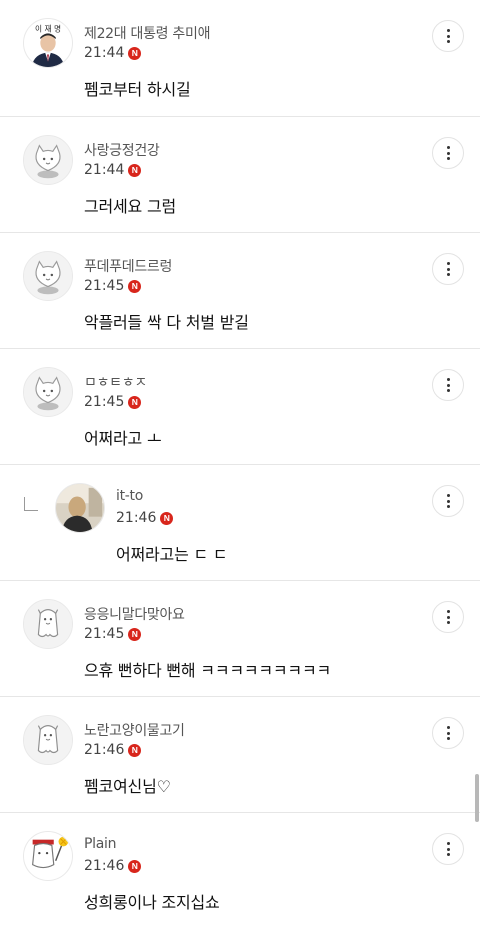  What do you see at coordinates (134, 730) in the screenshot?
I see `comment-nickname: 노란고양이물고기` at bounding box center [134, 730].